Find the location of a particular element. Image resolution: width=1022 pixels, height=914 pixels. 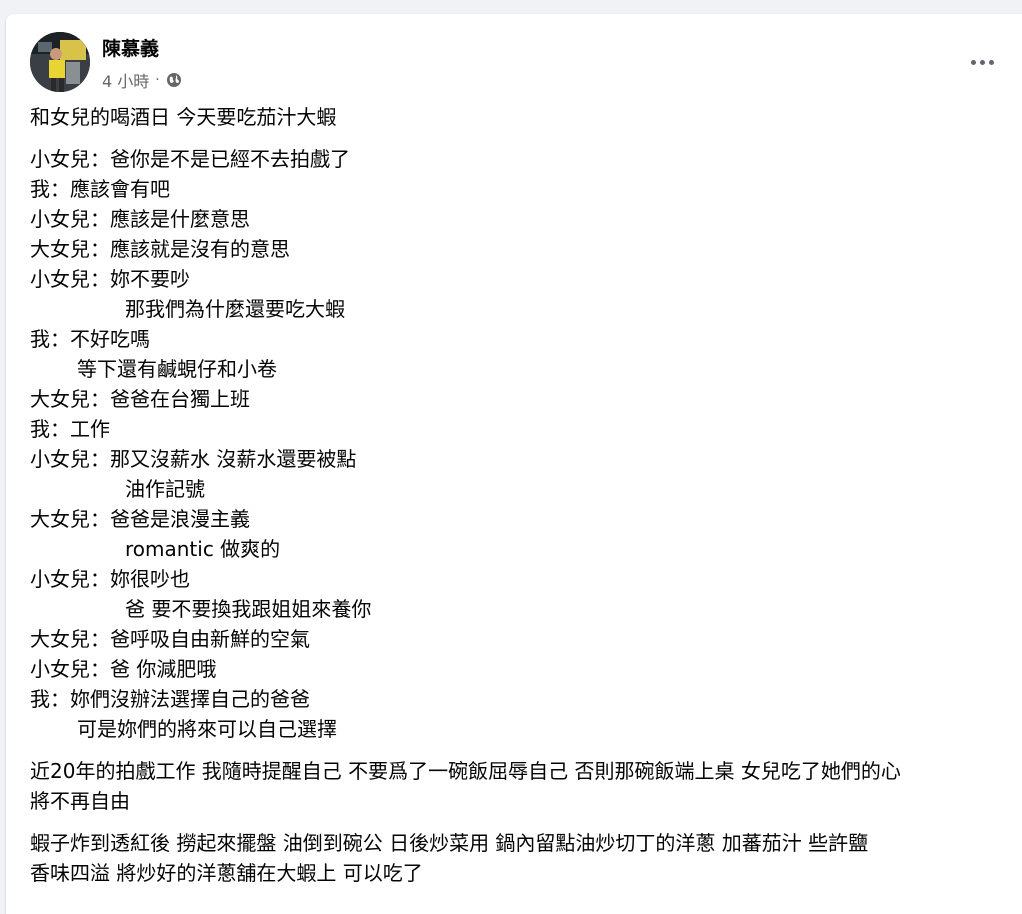

recipe-line: 香味四溢 將炒好的洋蔥舖在大蝦上 可以吃了 is located at coordinates (226, 873).